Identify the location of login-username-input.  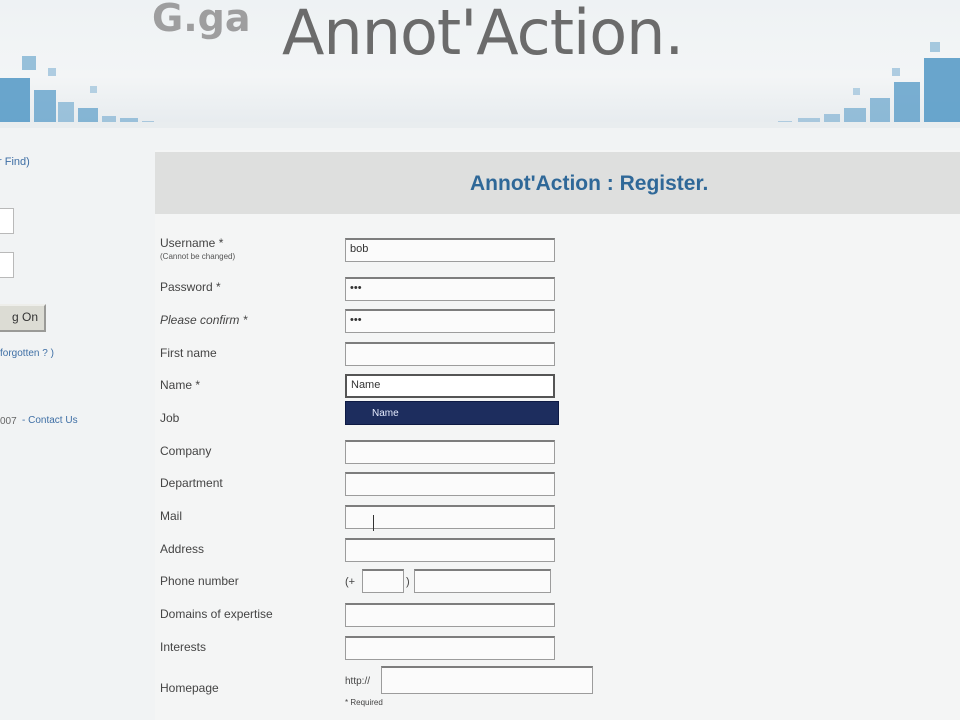
(7, 221).